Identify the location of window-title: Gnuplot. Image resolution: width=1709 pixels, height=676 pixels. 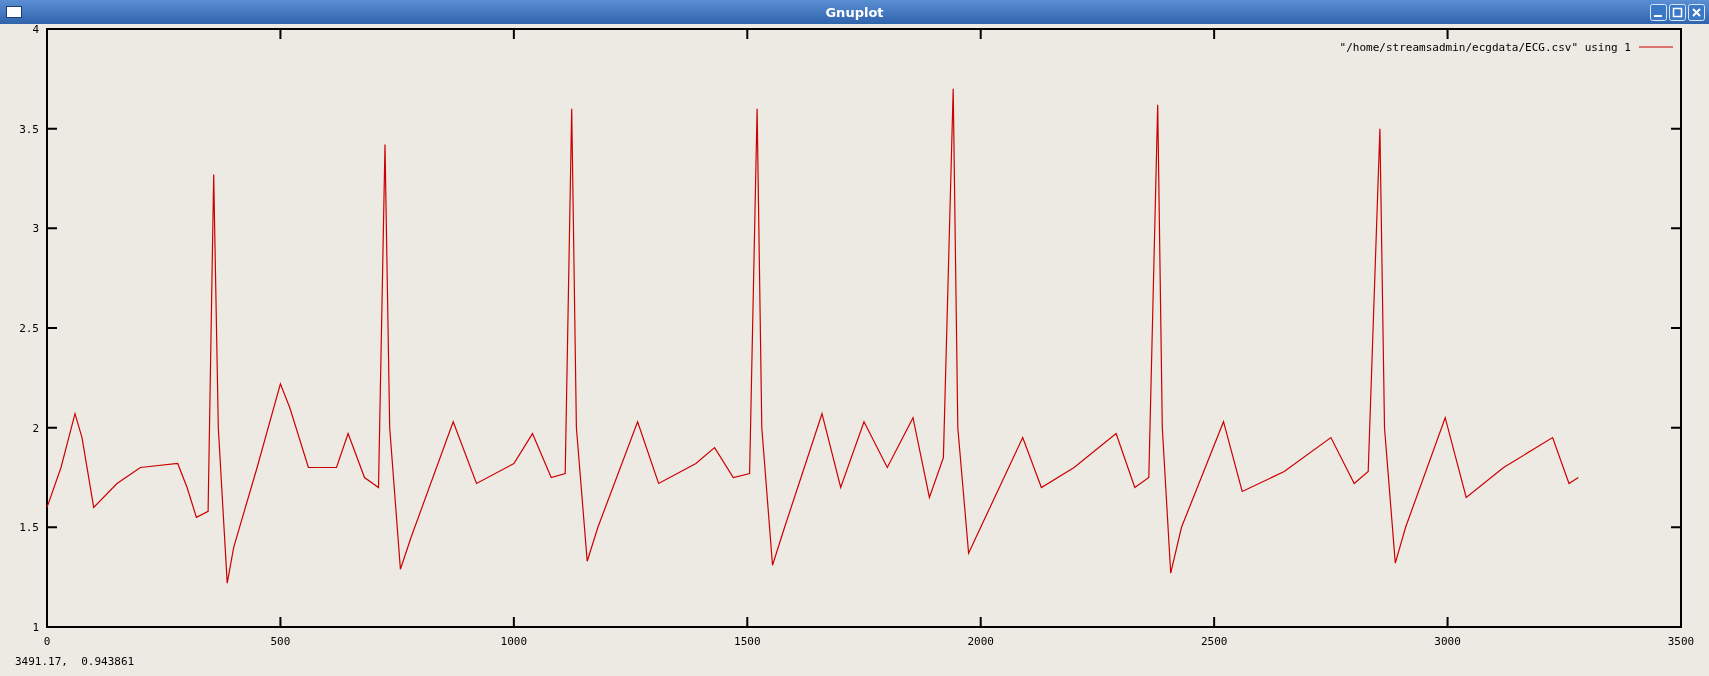
(854, 12).